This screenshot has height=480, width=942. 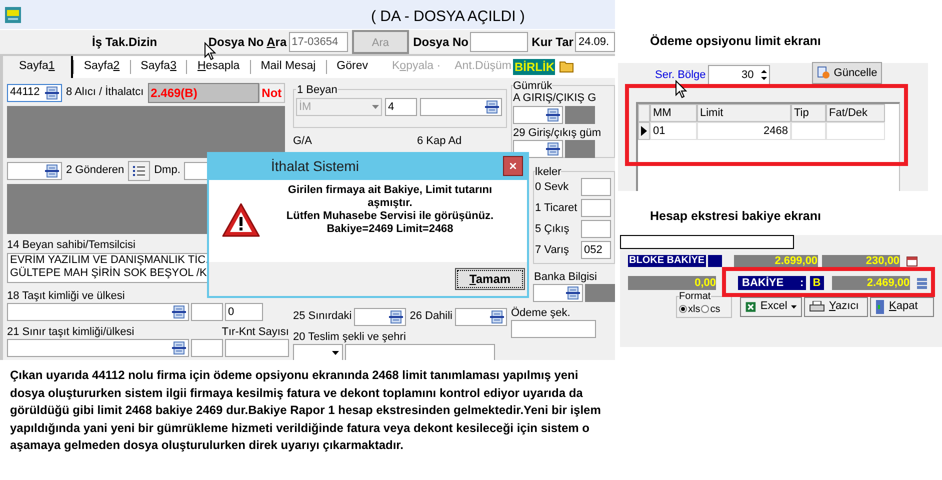 I want to click on field-label: 7 Varış, so click(x=552, y=250).